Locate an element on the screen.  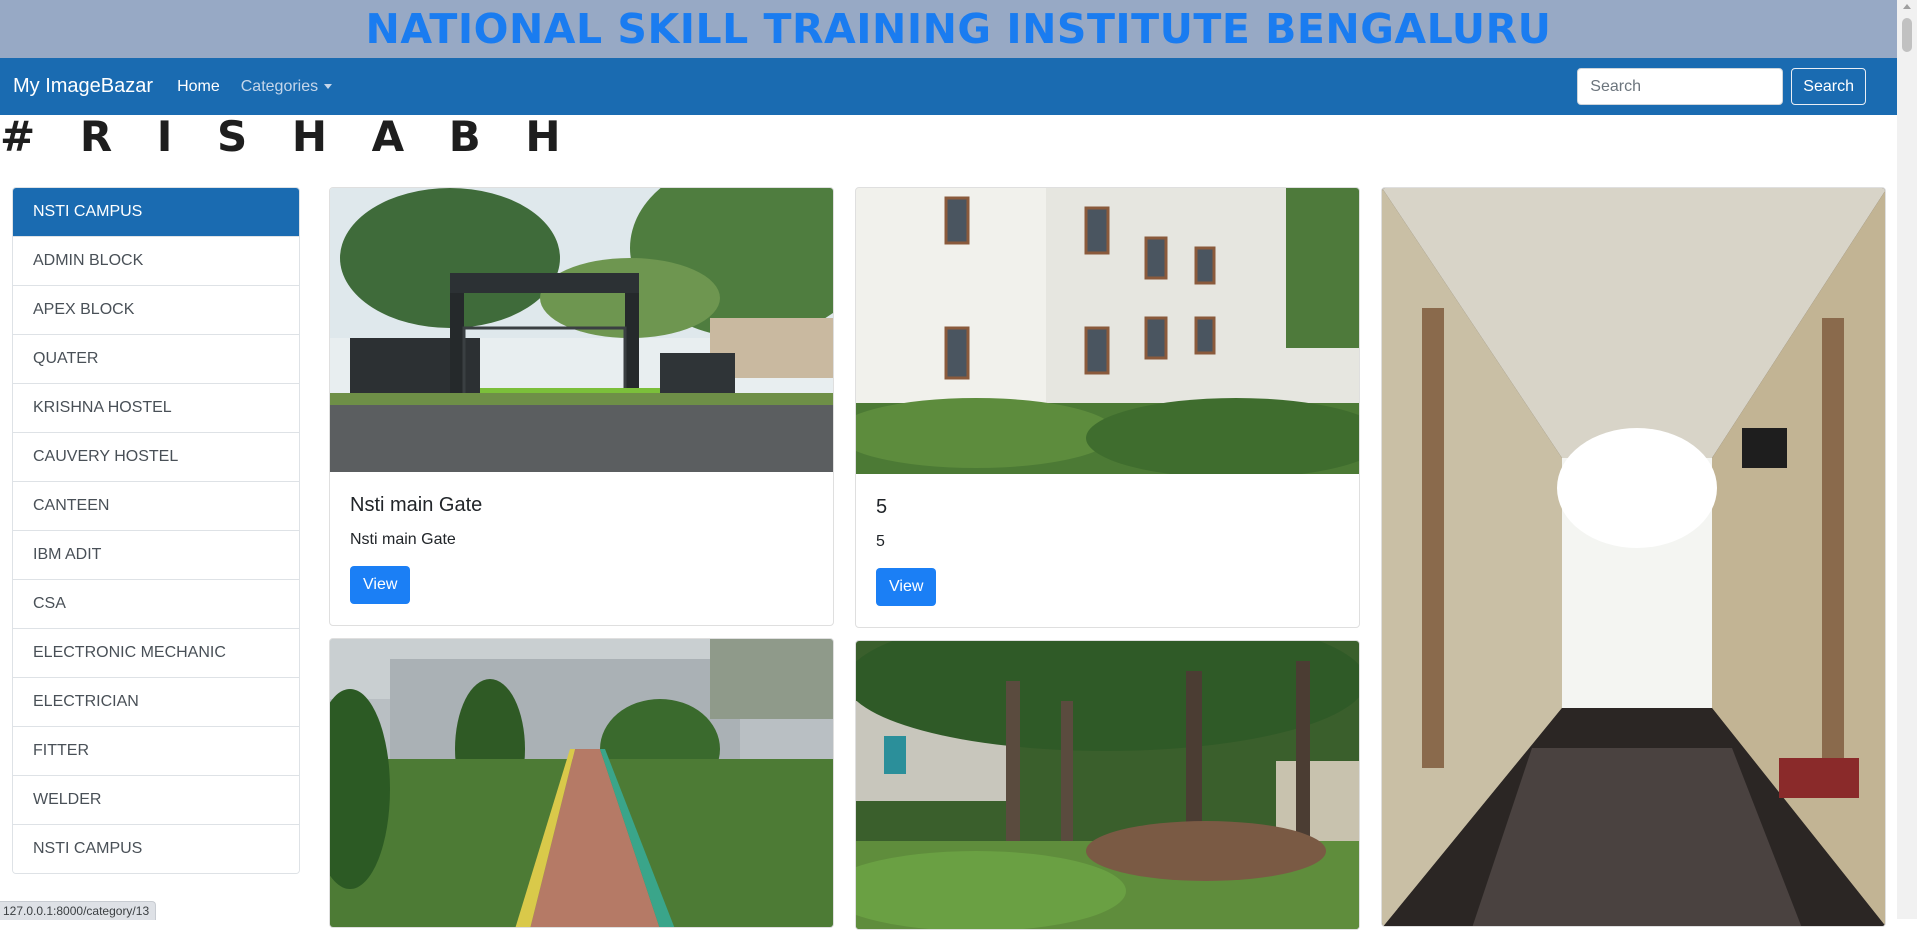
garden-photo is located at coordinates (1107, 785).